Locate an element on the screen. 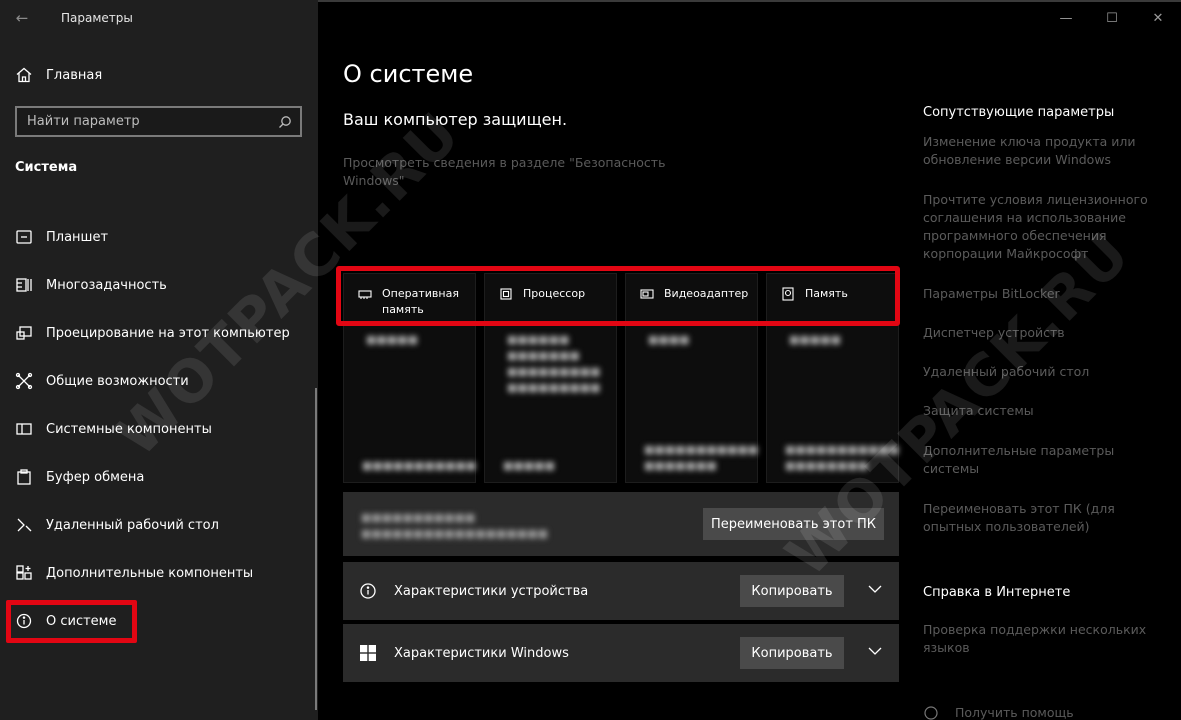 Image resolution: width=1181 pixels, height=720 pixels. search-input is located at coordinates (148, 121).